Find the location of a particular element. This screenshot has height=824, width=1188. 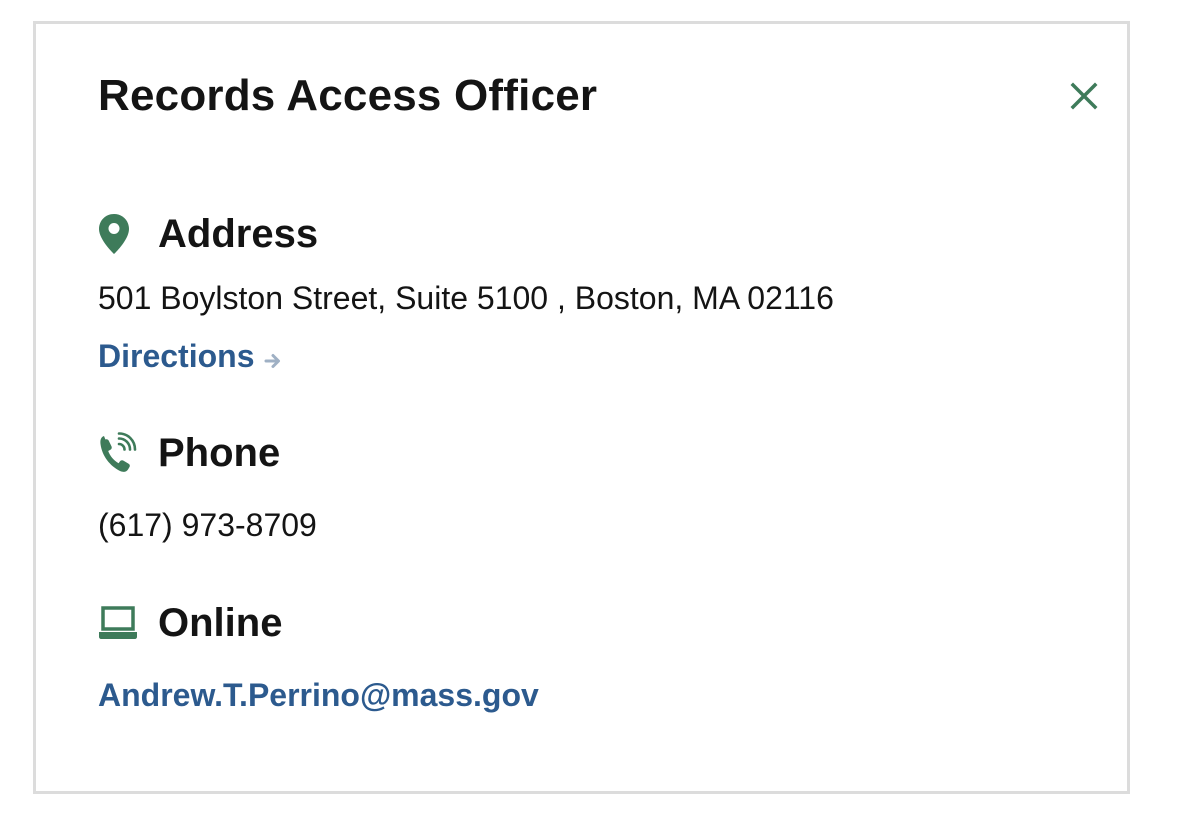

laptop-icon is located at coordinates (118, 623).